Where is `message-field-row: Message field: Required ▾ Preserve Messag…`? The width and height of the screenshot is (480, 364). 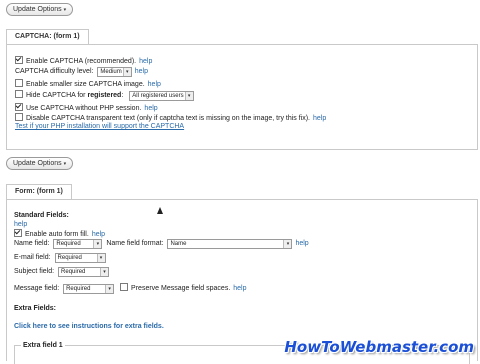 message-field-row: Message field: Required ▾ Preserve Messag… is located at coordinates (130, 288).